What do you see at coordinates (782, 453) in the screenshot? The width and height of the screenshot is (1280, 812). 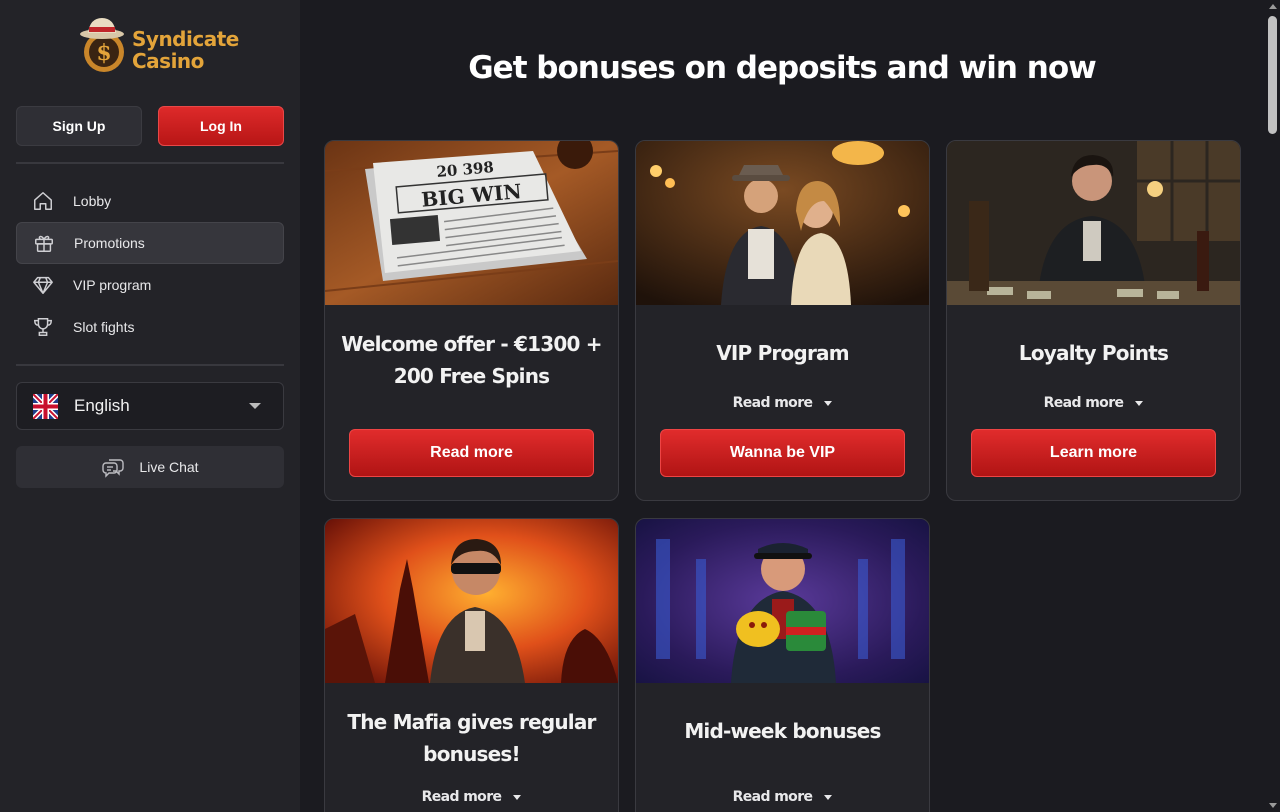 I see `wanna-be-vip-button: Wanna be VIP` at bounding box center [782, 453].